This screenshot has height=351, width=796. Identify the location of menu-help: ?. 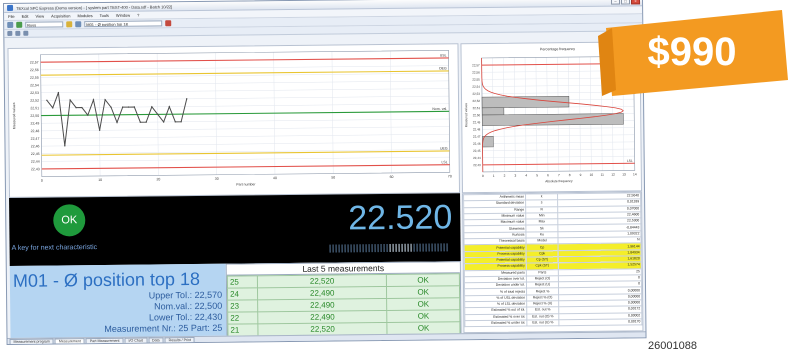
(138, 15).